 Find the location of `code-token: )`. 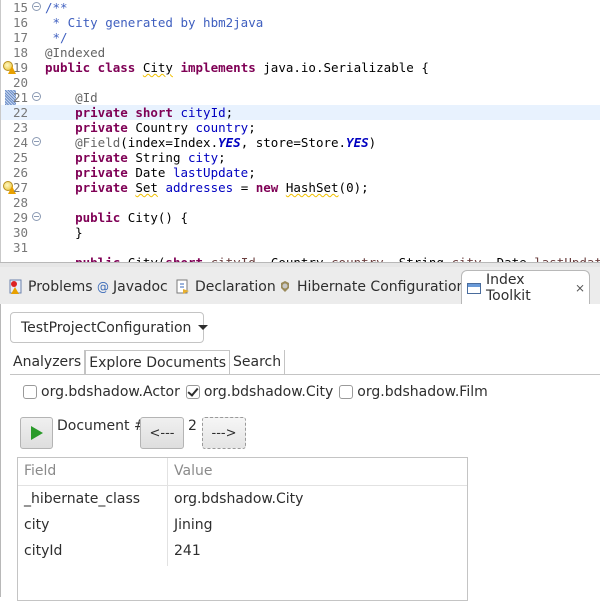

code-token: ) is located at coordinates (372, 142).